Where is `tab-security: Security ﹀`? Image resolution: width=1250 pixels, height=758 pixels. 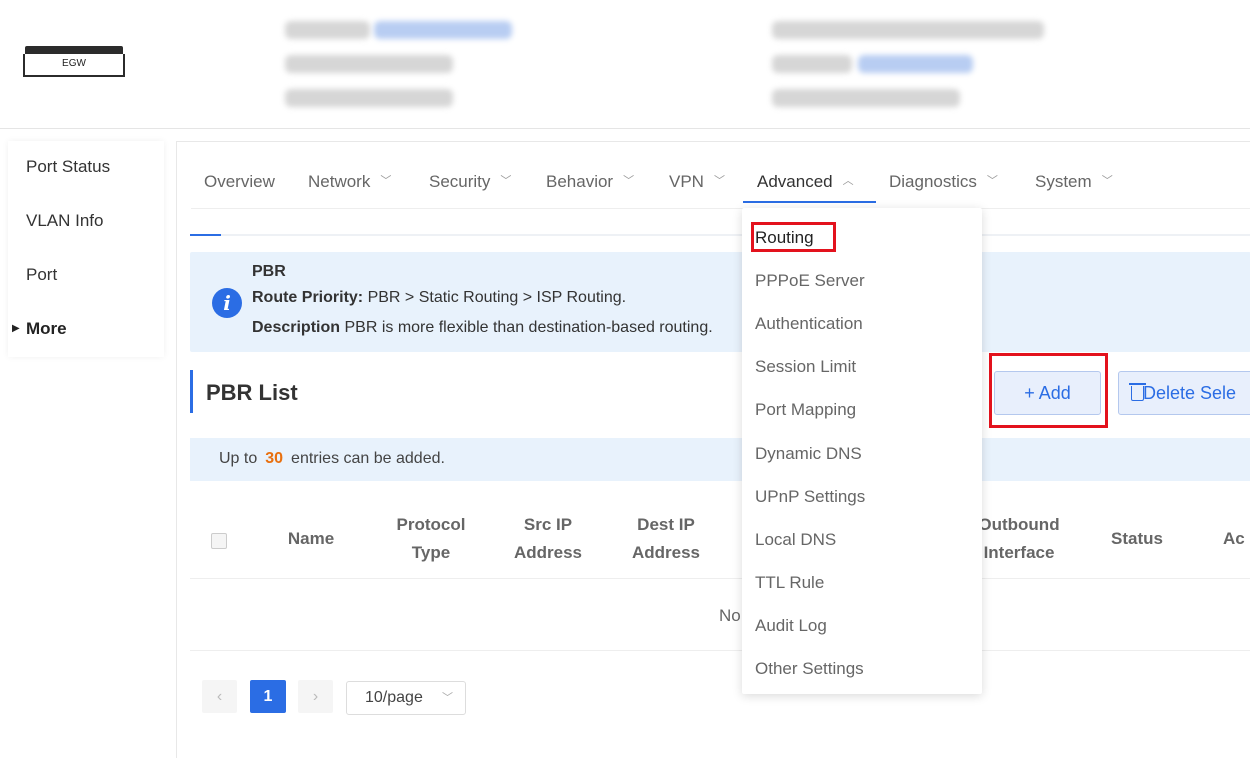
tab-security: Security ﹀ is located at coordinates (470, 182).